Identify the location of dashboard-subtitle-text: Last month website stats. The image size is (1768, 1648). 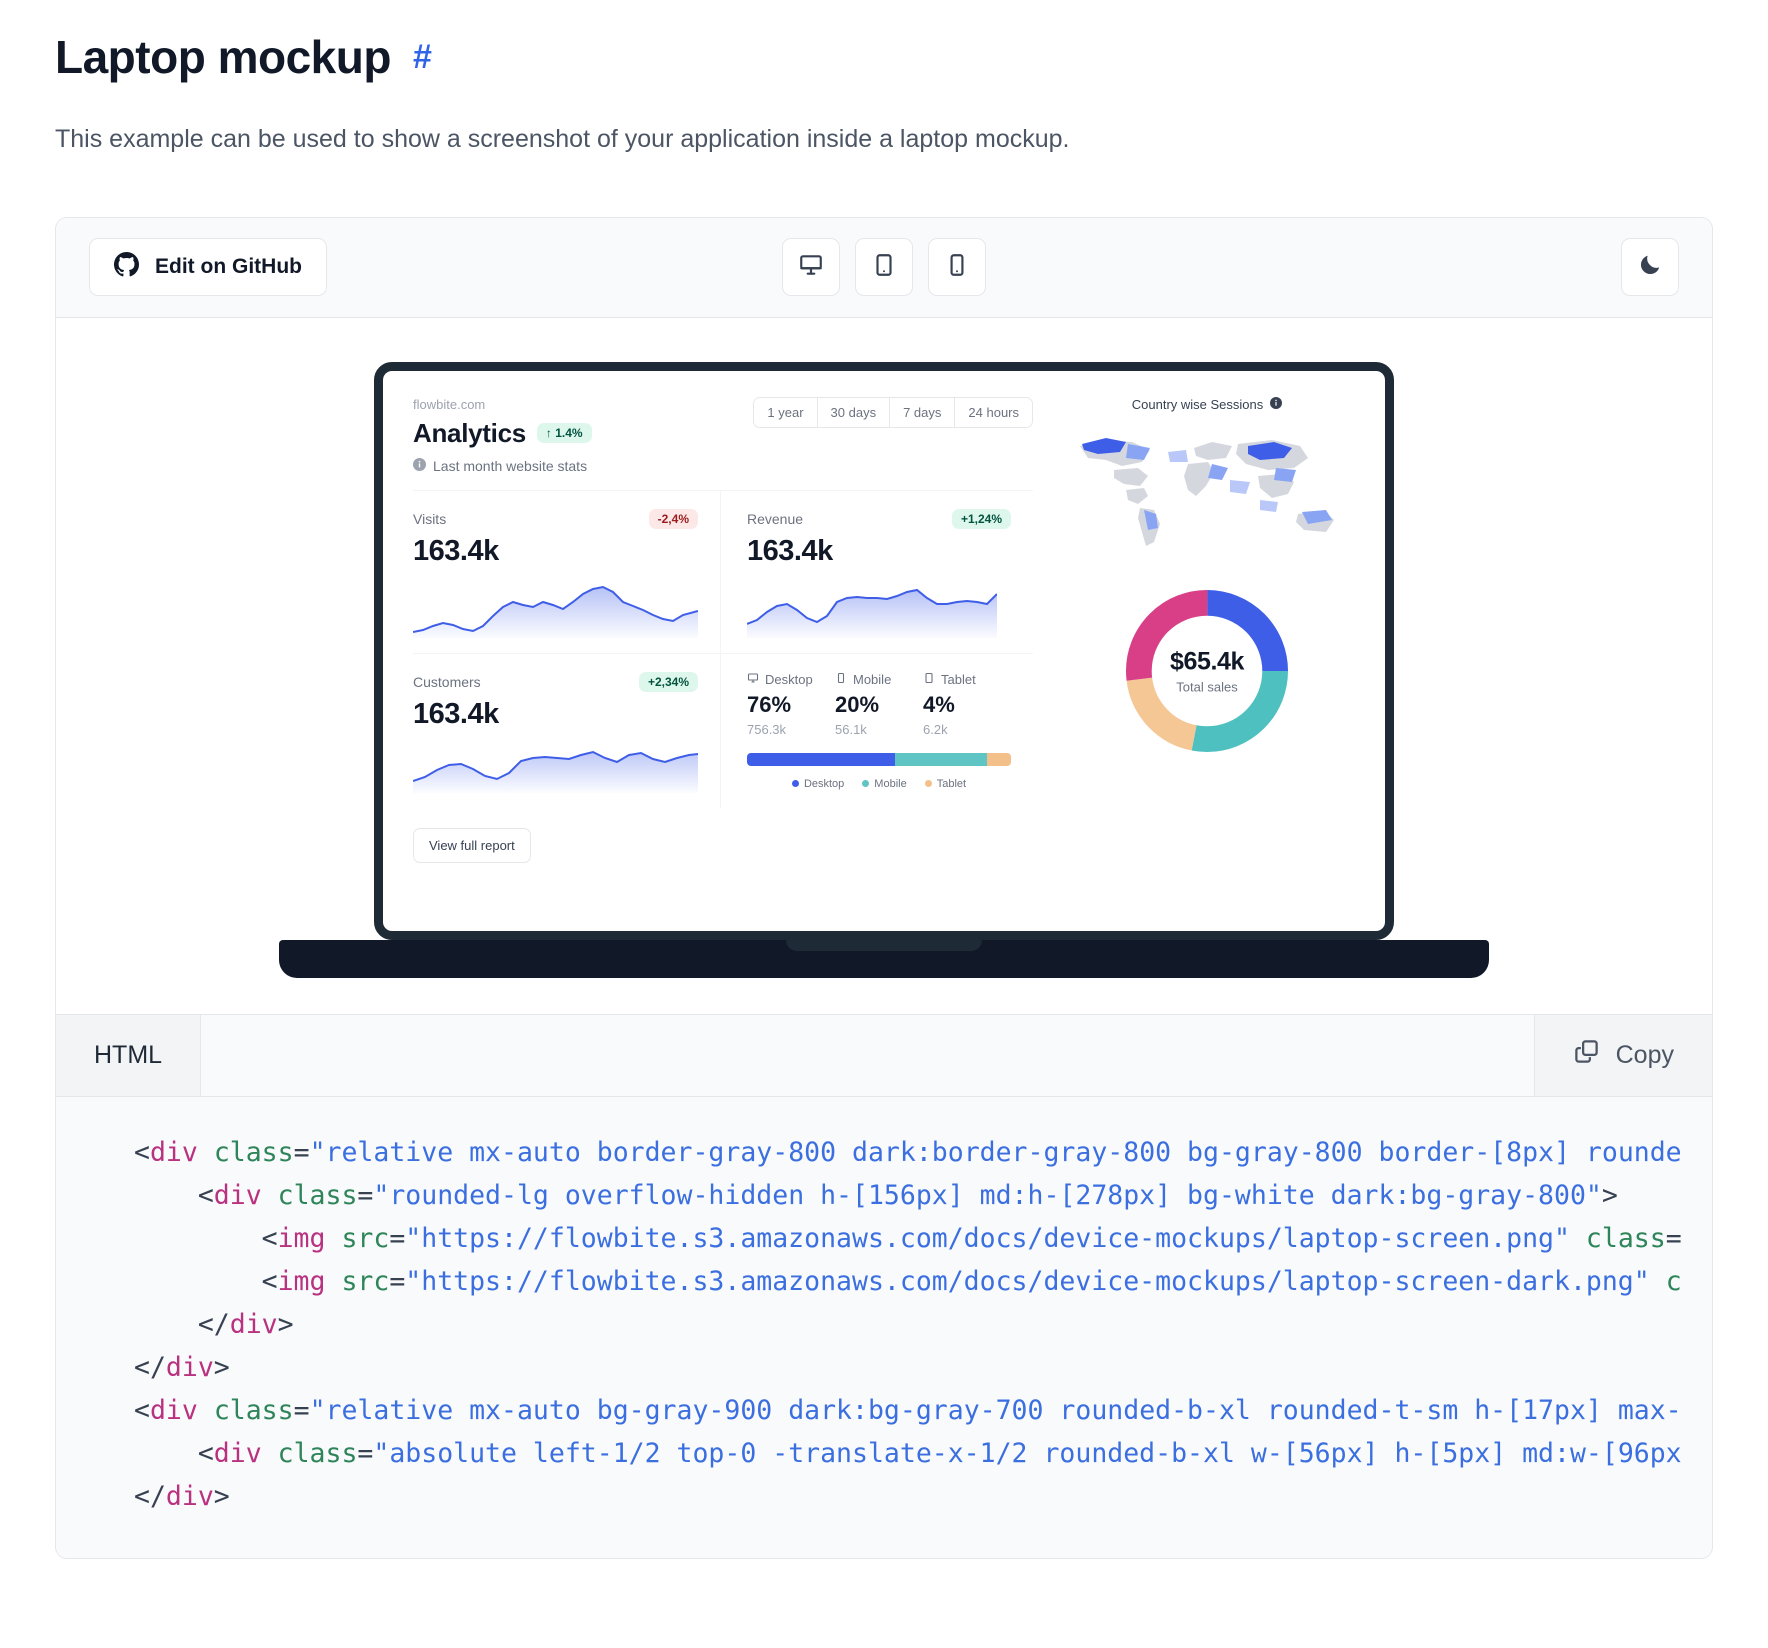
(510, 465).